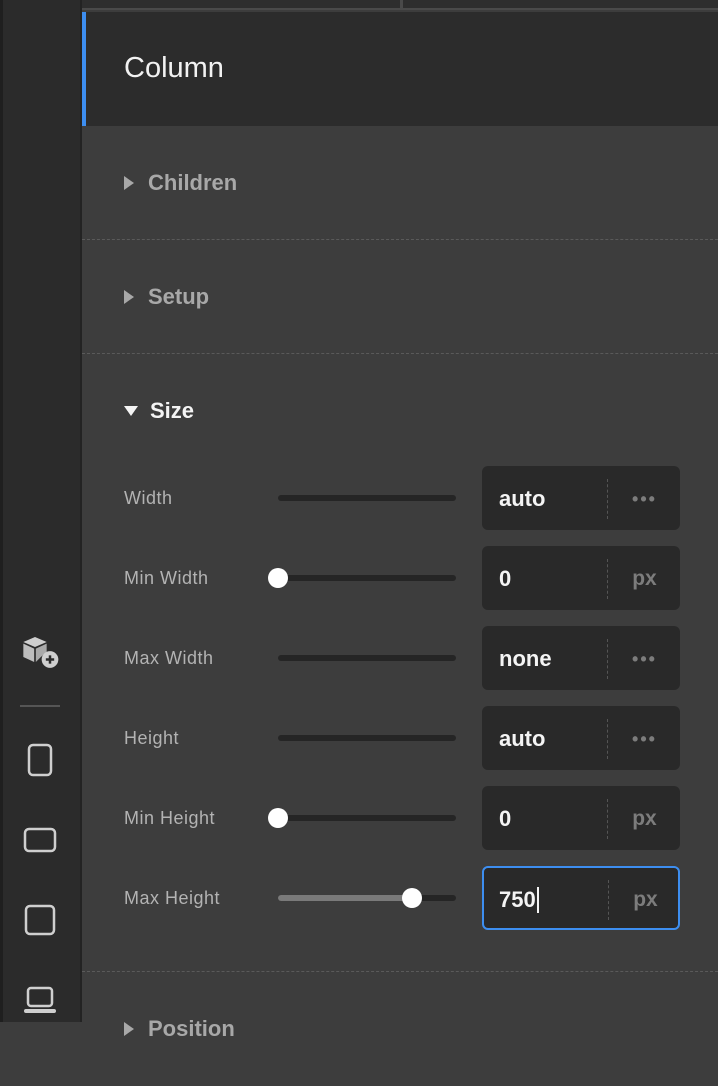 This screenshot has height=1086, width=718. What do you see at coordinates (172, 897) in the screenshot?
I see `prop-label: Max Height` at bounding box center [172, 897].